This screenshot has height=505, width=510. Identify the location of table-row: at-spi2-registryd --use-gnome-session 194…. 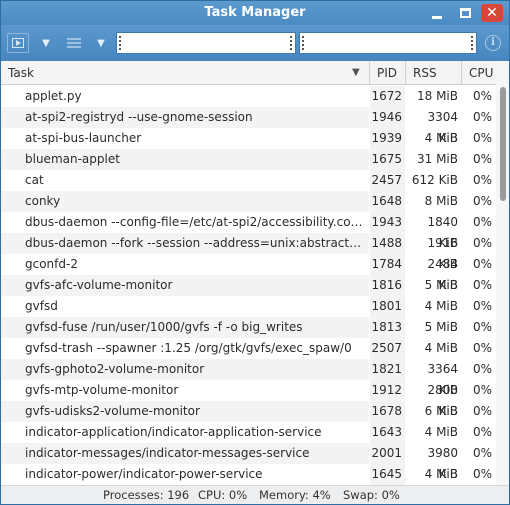
(248, 126).